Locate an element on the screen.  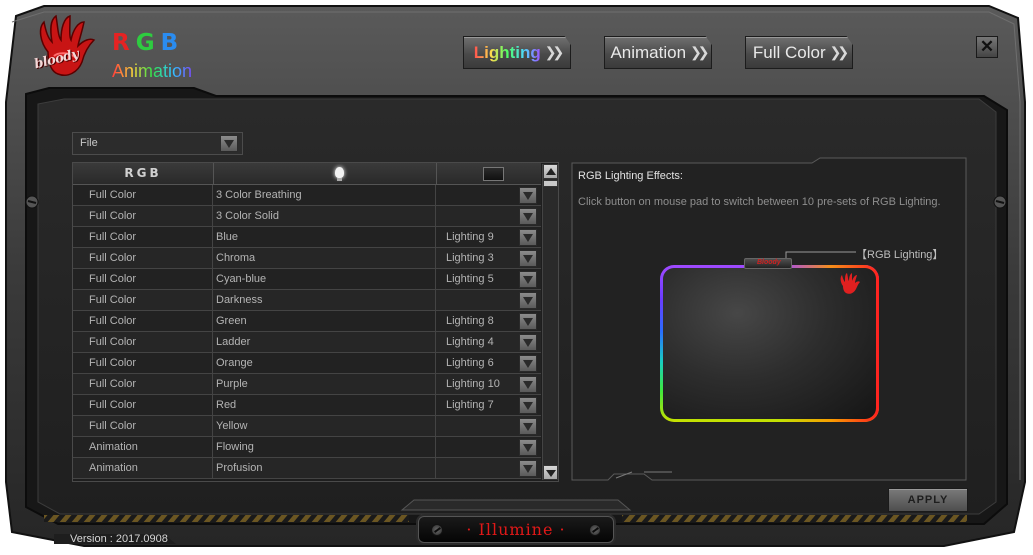
table-row: Full Color Chroma Lighting 3 is located at coordinates (307, 258).